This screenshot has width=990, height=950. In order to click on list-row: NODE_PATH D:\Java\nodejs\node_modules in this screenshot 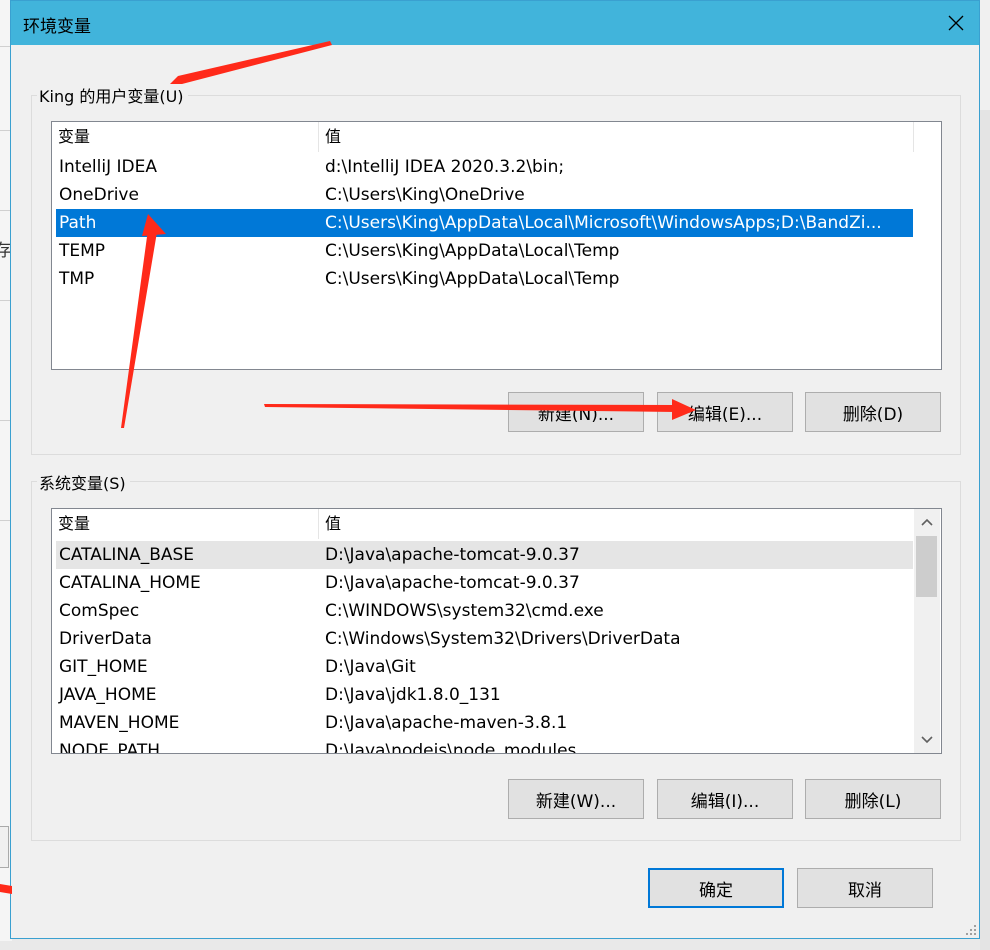, I will do `click(484, 745)`.